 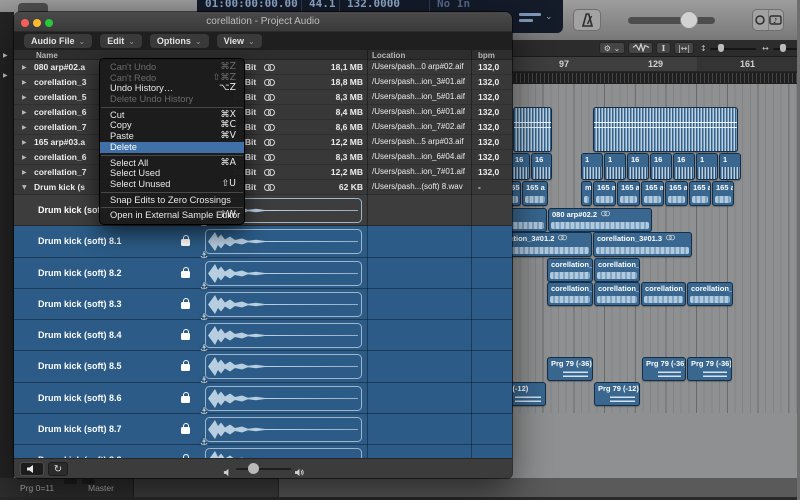 I want to click on drum-region-row: Drum kick (soft) 8.5 ⚓, so click(x=263, y=368).